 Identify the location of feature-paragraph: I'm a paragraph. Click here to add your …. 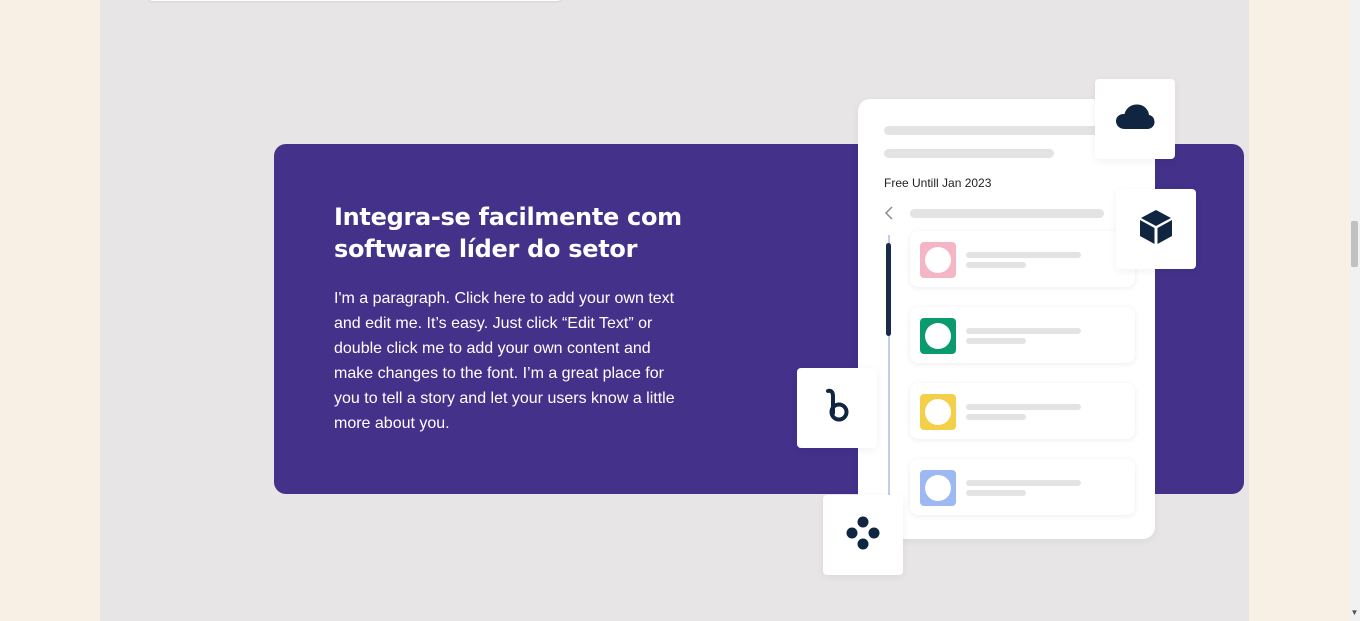
(504, 361).